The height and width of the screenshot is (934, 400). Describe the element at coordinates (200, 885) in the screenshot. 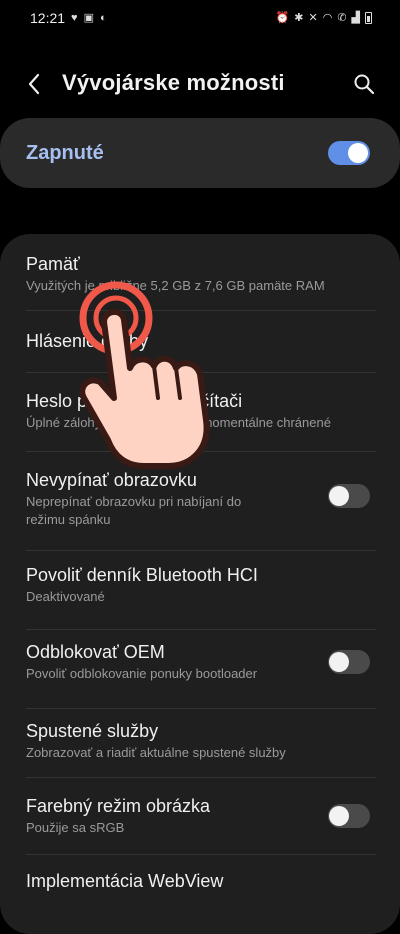

I see `list-item-webview: Implementácia WebView` at that location.